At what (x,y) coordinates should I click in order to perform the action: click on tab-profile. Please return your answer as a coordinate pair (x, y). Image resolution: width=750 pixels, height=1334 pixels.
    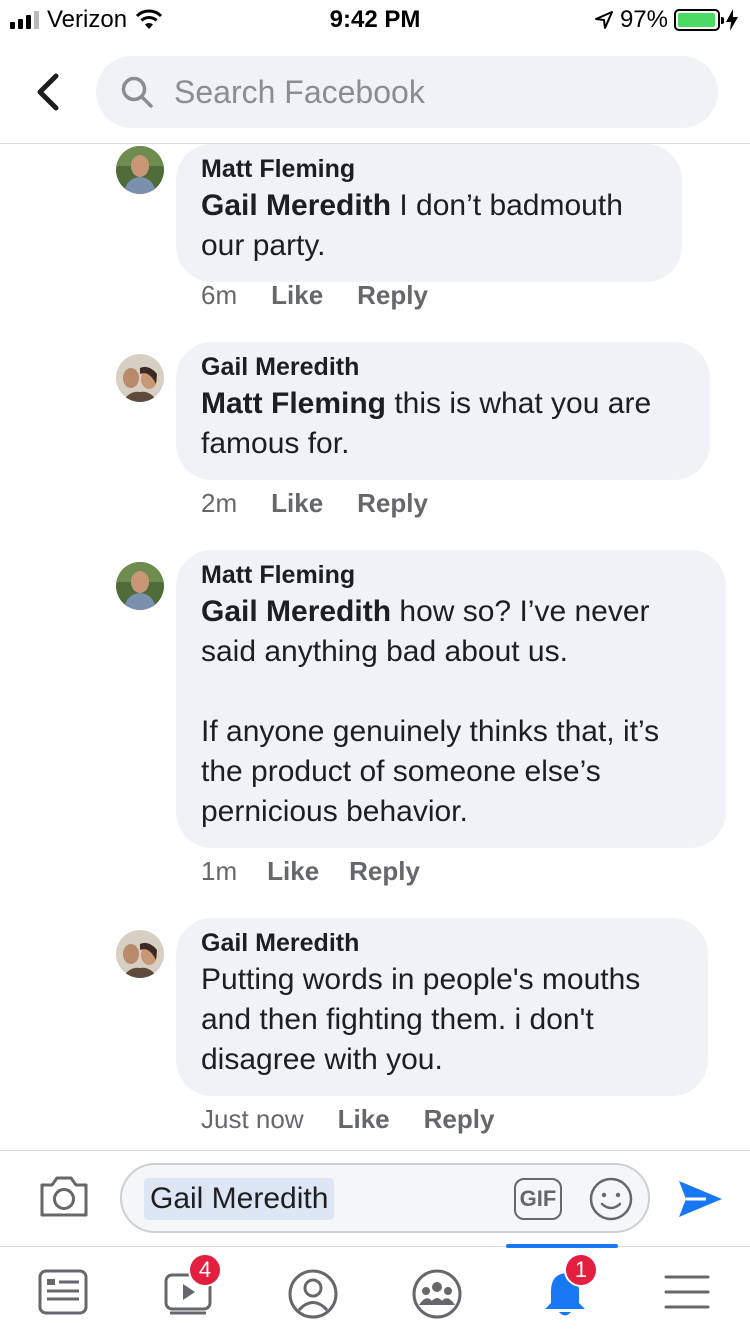
    Looking at the image, I should click on (314, 1295).